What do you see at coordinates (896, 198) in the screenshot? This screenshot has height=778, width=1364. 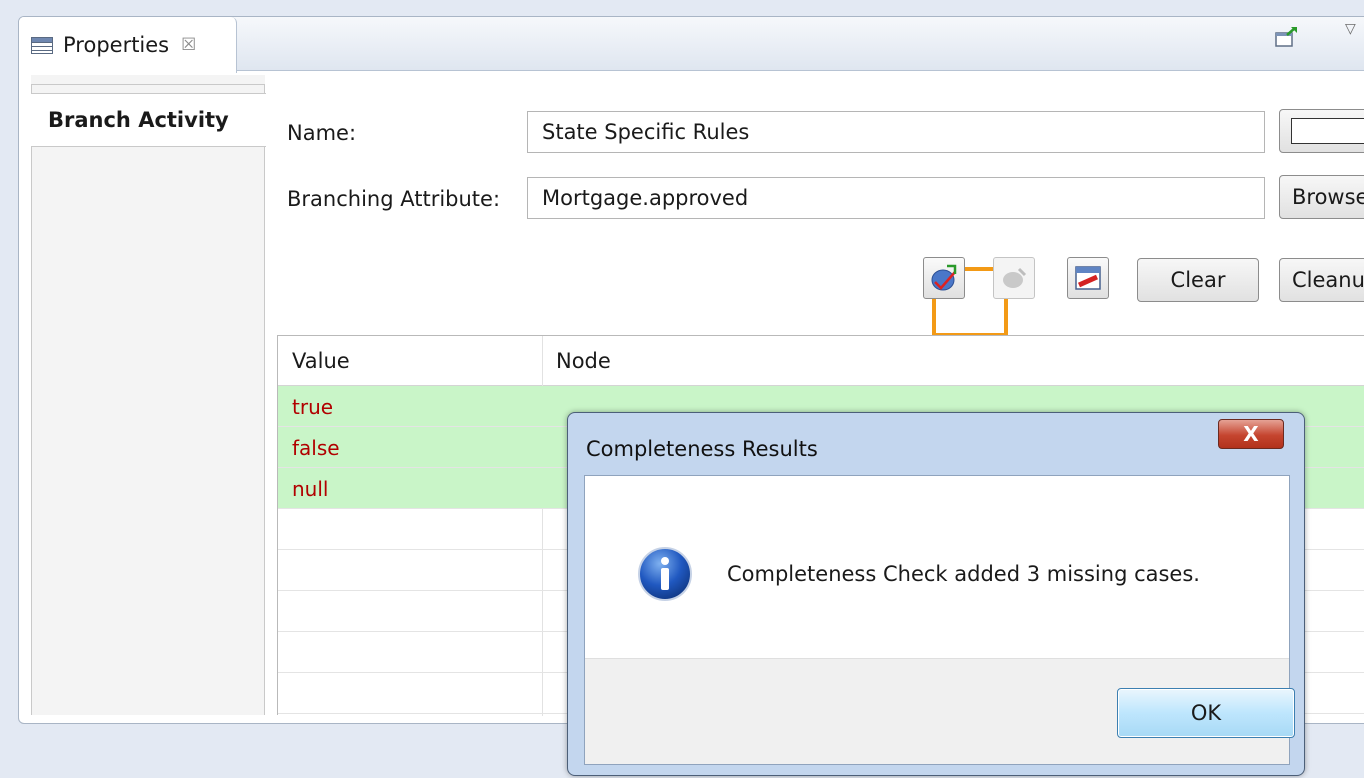 I see `branching-attribute-field: Mortgage.approved` at bounding box center [896, 198].